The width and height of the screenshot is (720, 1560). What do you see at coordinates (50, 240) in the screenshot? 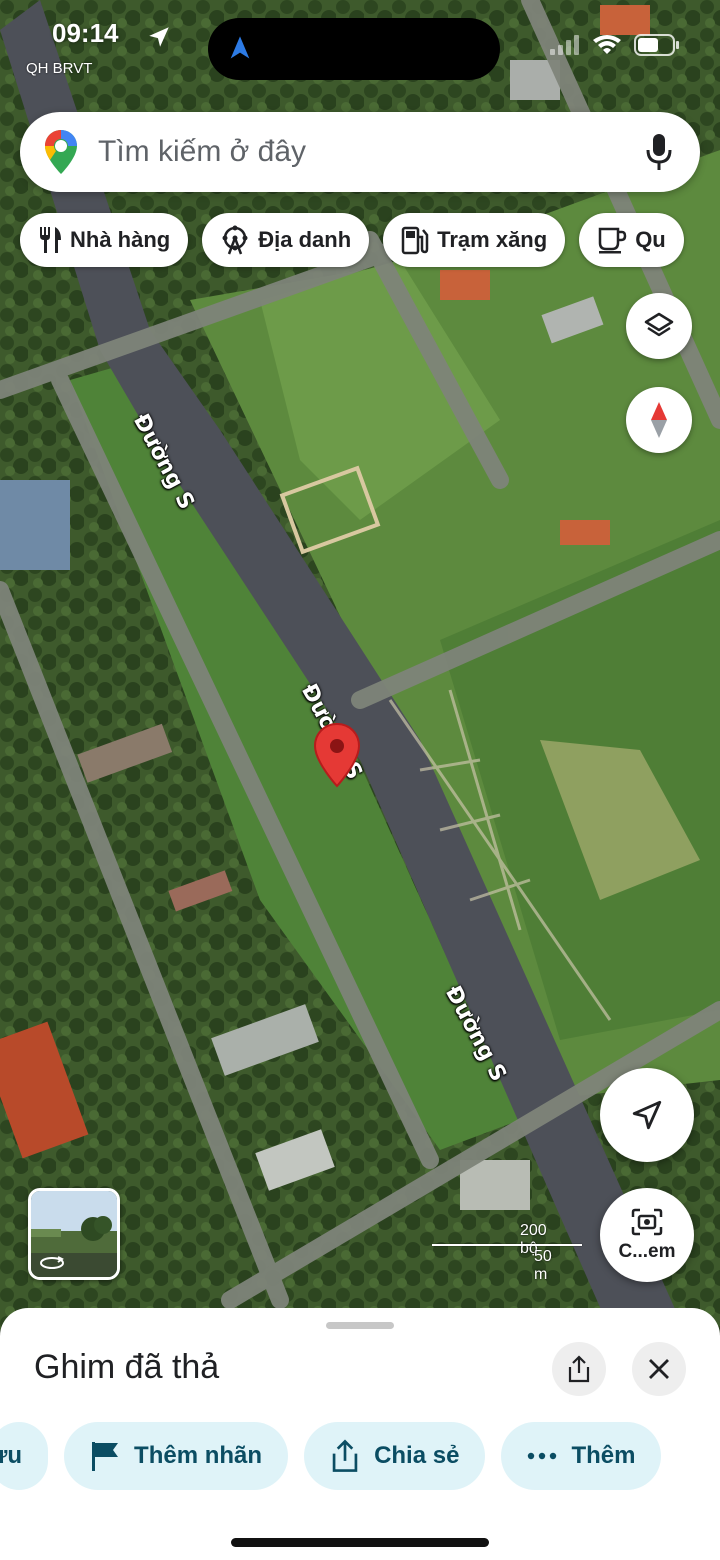
I see `fork-knife-icon` at bounding box center [50, 240].